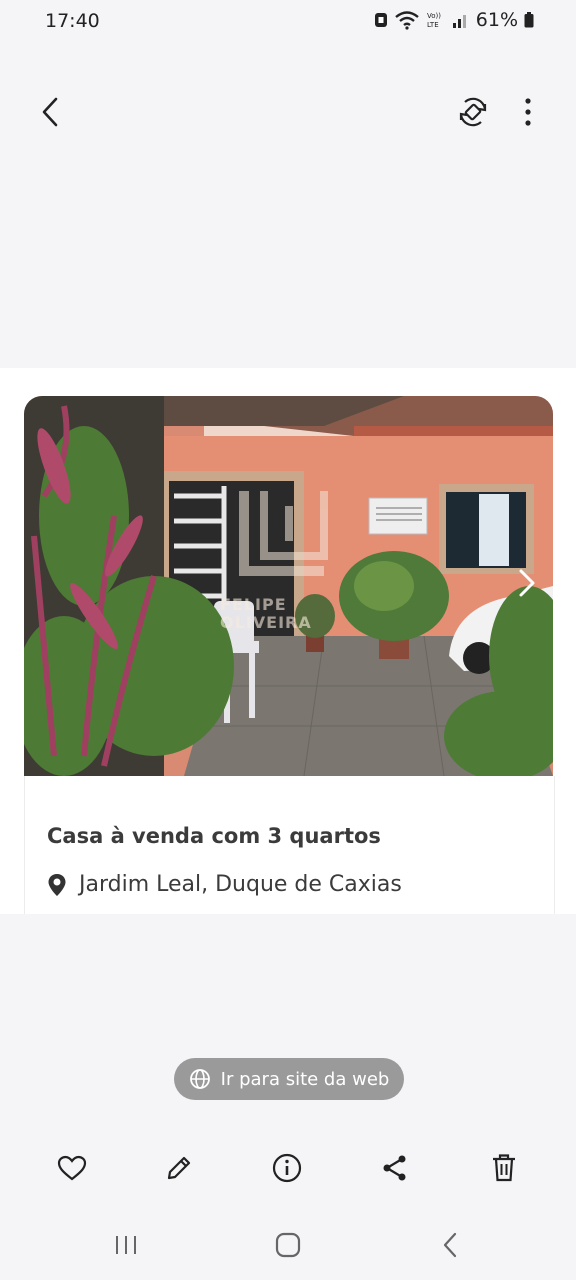 Image resolution: width=576 pixels, height=1280 pixels. I want to click on share-button, so click(395, 1168).